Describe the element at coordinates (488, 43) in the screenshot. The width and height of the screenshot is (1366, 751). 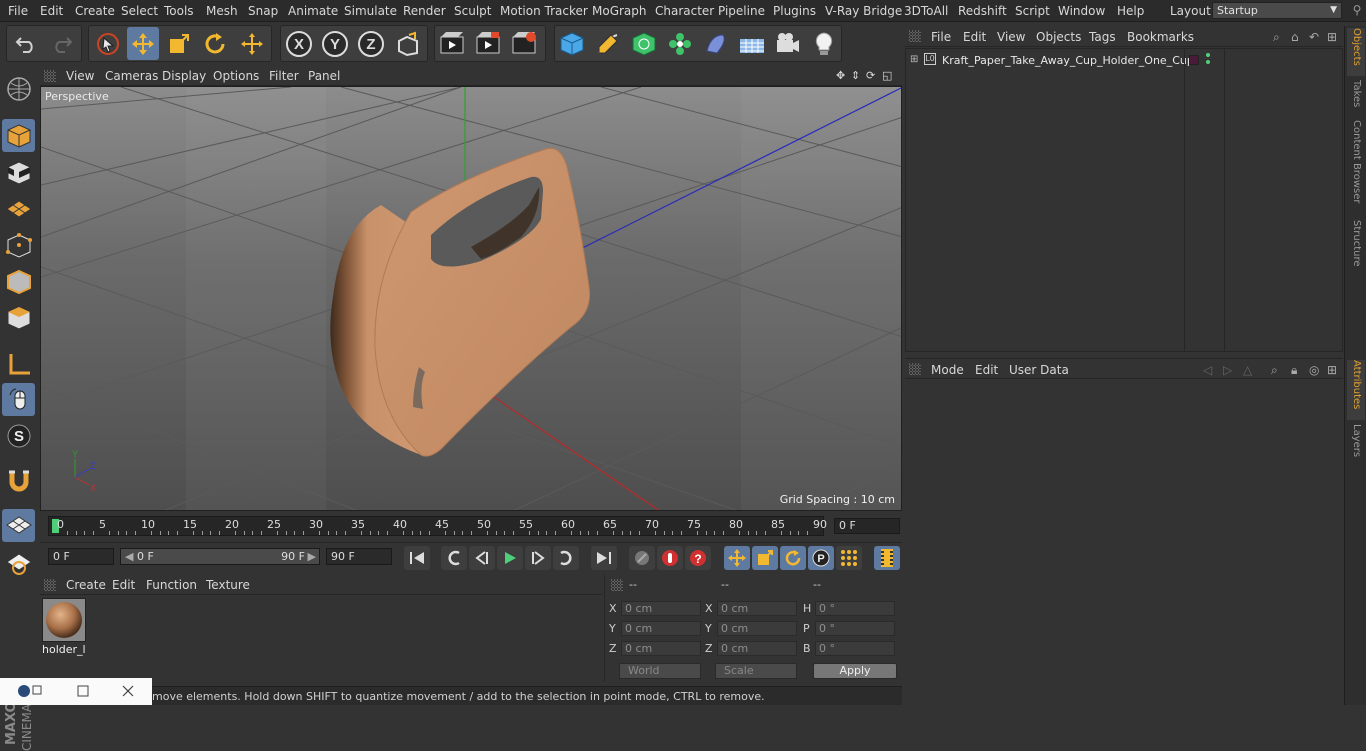
I see `render-picture-viewer-icon` at that location.